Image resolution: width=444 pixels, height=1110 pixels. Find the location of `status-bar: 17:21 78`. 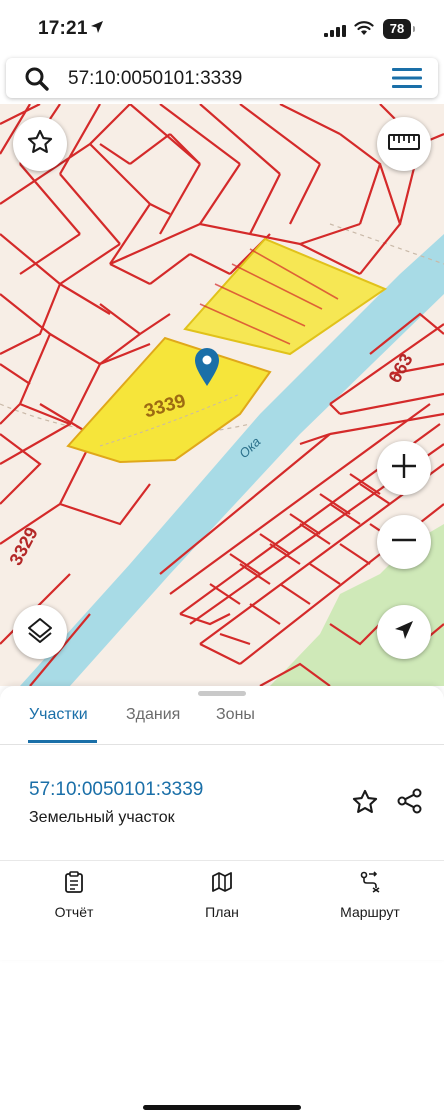

status-bar: 17:21 78 is located at coordinates (222, 28).